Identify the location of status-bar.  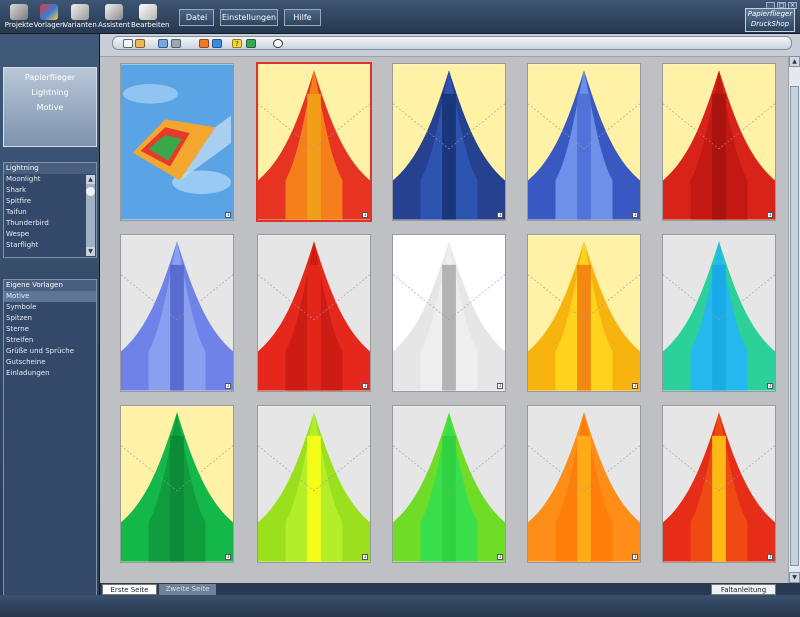
(400, 606).